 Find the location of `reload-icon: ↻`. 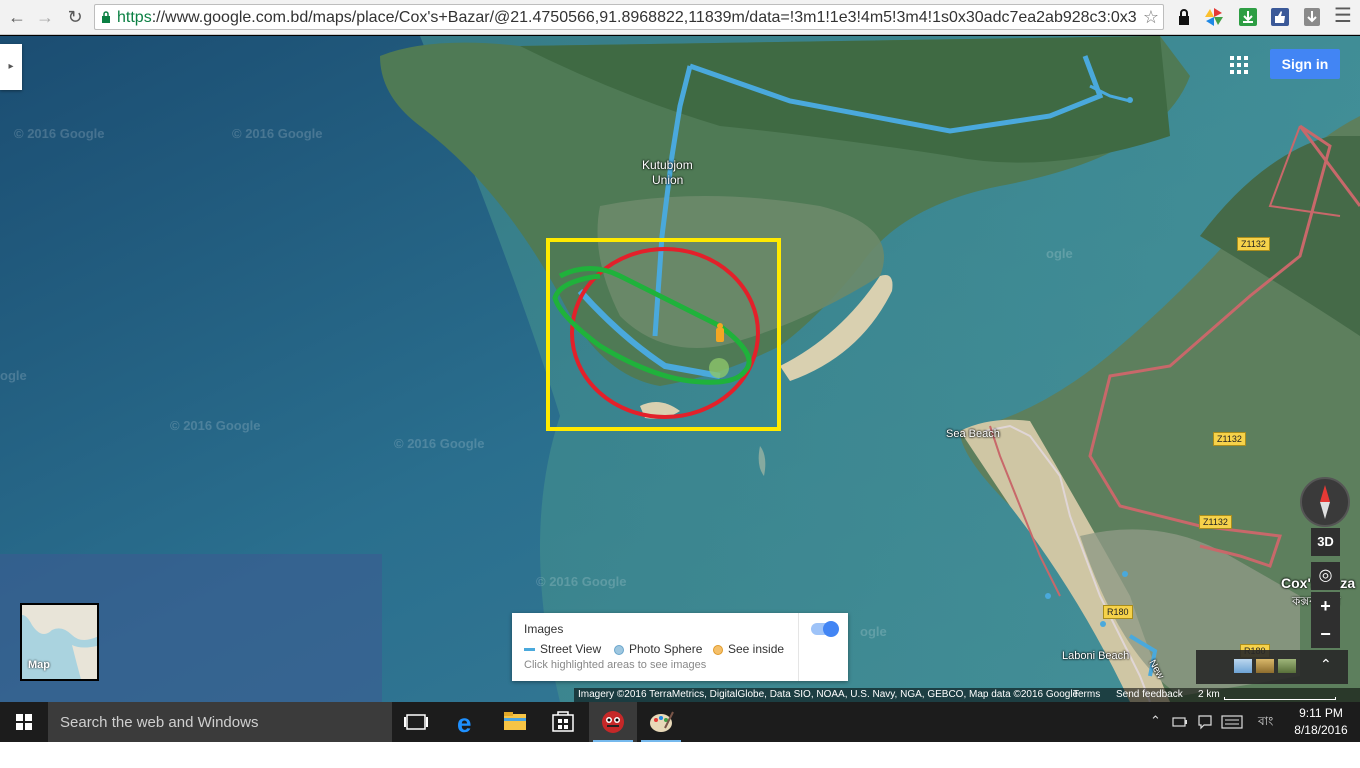

reload-icon: ↻ is located at coordinates (75, 17).